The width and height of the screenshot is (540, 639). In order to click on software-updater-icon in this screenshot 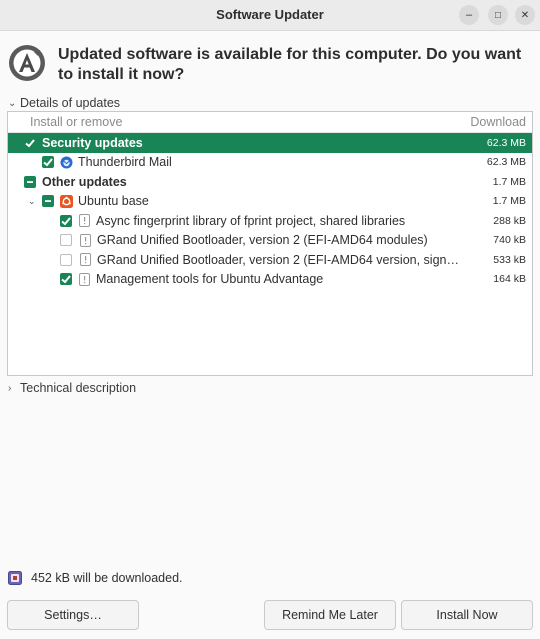, I will do `click(27, 63)`.